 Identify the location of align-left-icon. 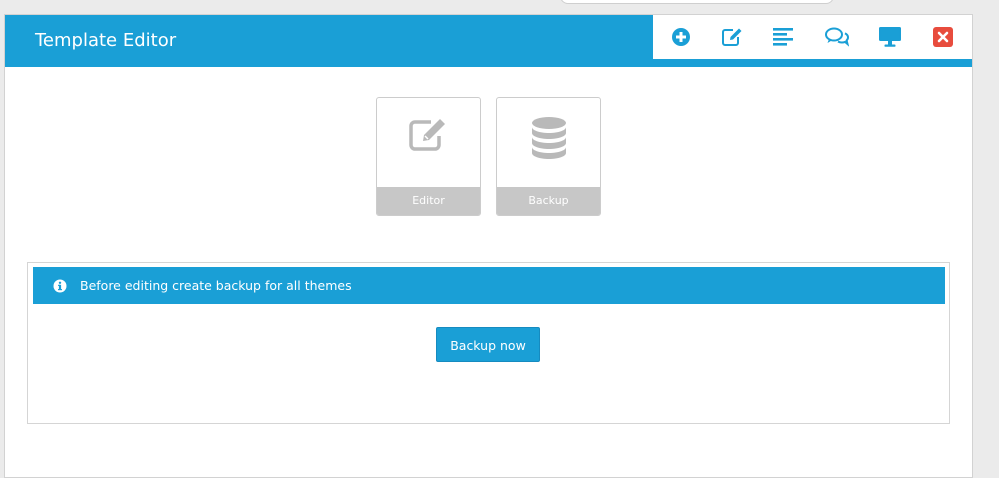
(783, 37).